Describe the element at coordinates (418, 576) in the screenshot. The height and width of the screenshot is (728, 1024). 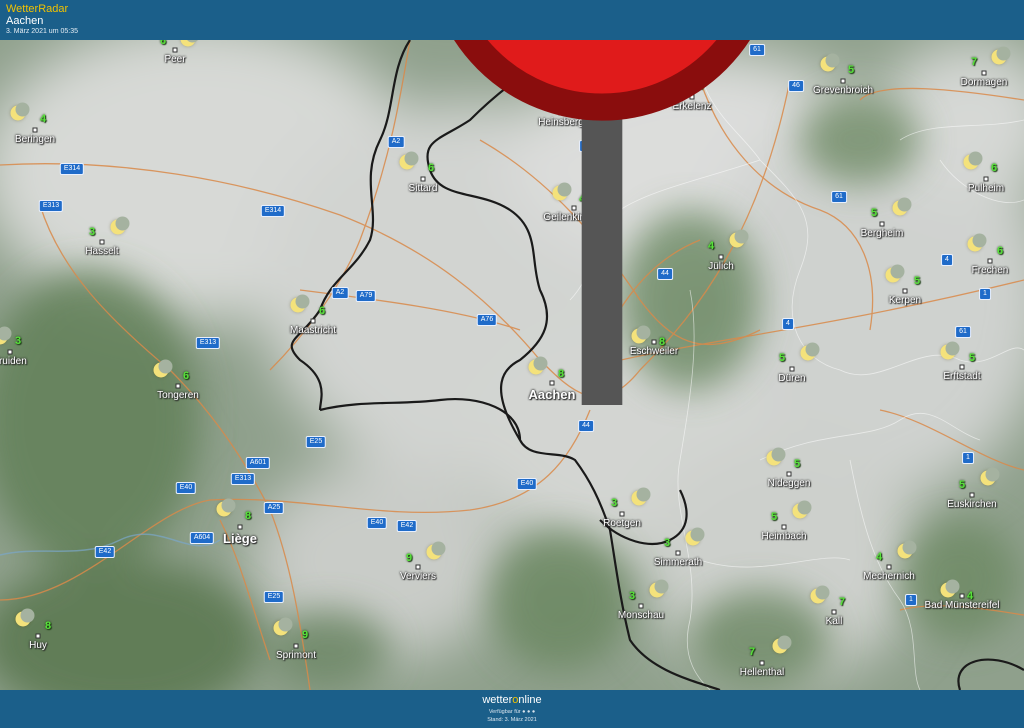
I see `city-label-verviers: Verviers` at that location.